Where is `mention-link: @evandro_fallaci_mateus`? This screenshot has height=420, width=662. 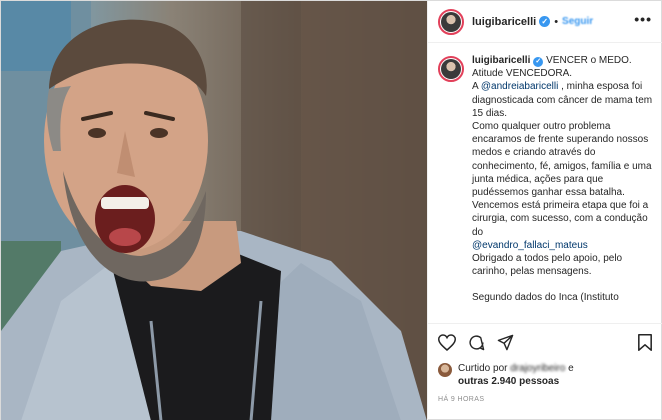
mention-link: @evandro_fallaci_mateus is located at coordinates (530, 245).